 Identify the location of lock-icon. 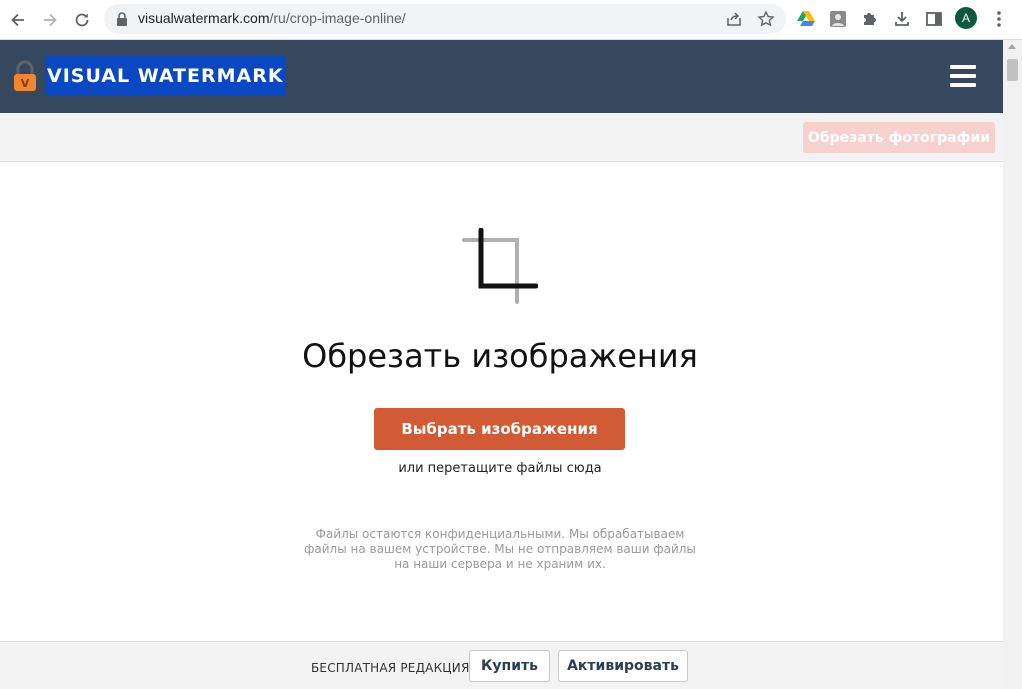
(122, 19).